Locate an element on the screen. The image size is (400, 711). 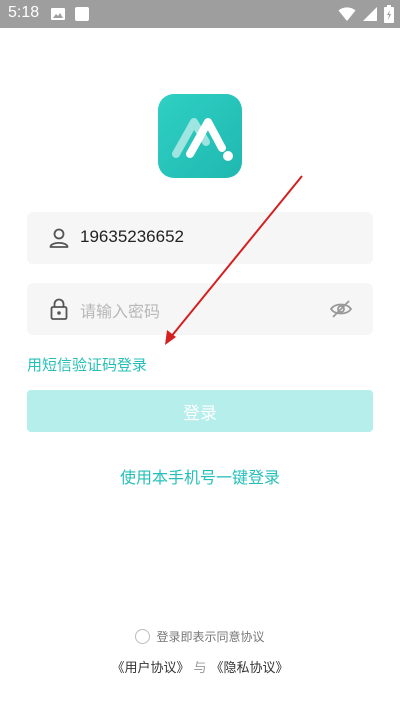
annotation-arrow-icon is located at coordinates (234, 260).